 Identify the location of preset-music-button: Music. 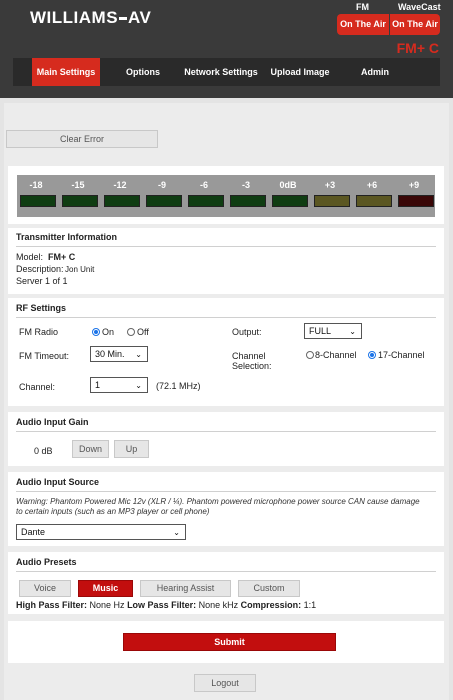
(105, 588).